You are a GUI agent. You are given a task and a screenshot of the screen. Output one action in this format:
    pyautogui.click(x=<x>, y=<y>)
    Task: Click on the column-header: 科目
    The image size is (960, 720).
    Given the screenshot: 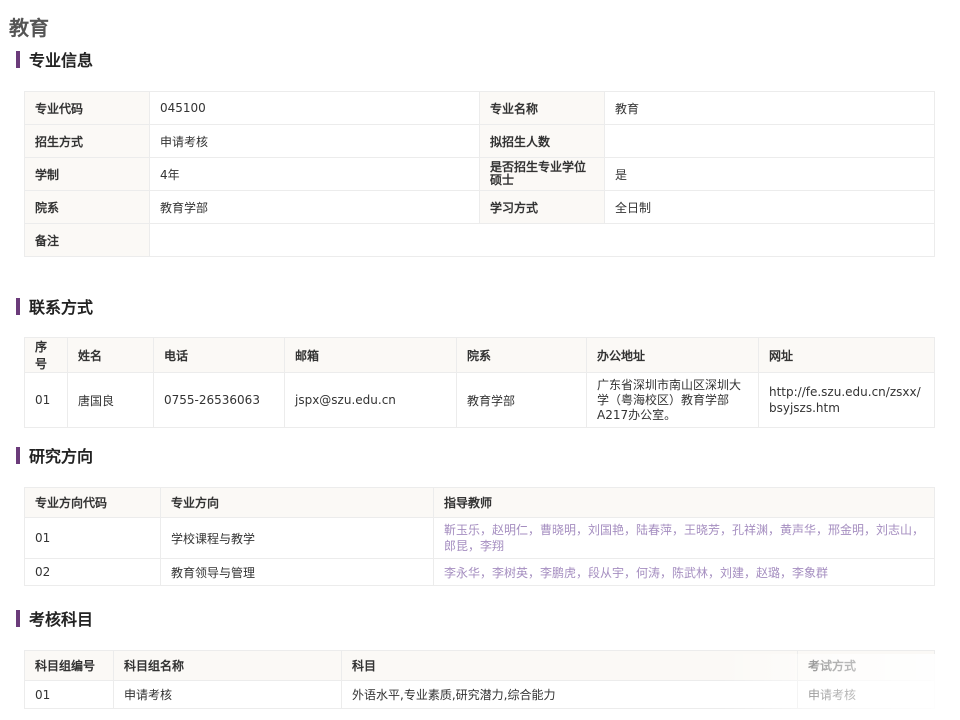 What is the action you would take?
    pyautogui.click(x=569, y=665)
    